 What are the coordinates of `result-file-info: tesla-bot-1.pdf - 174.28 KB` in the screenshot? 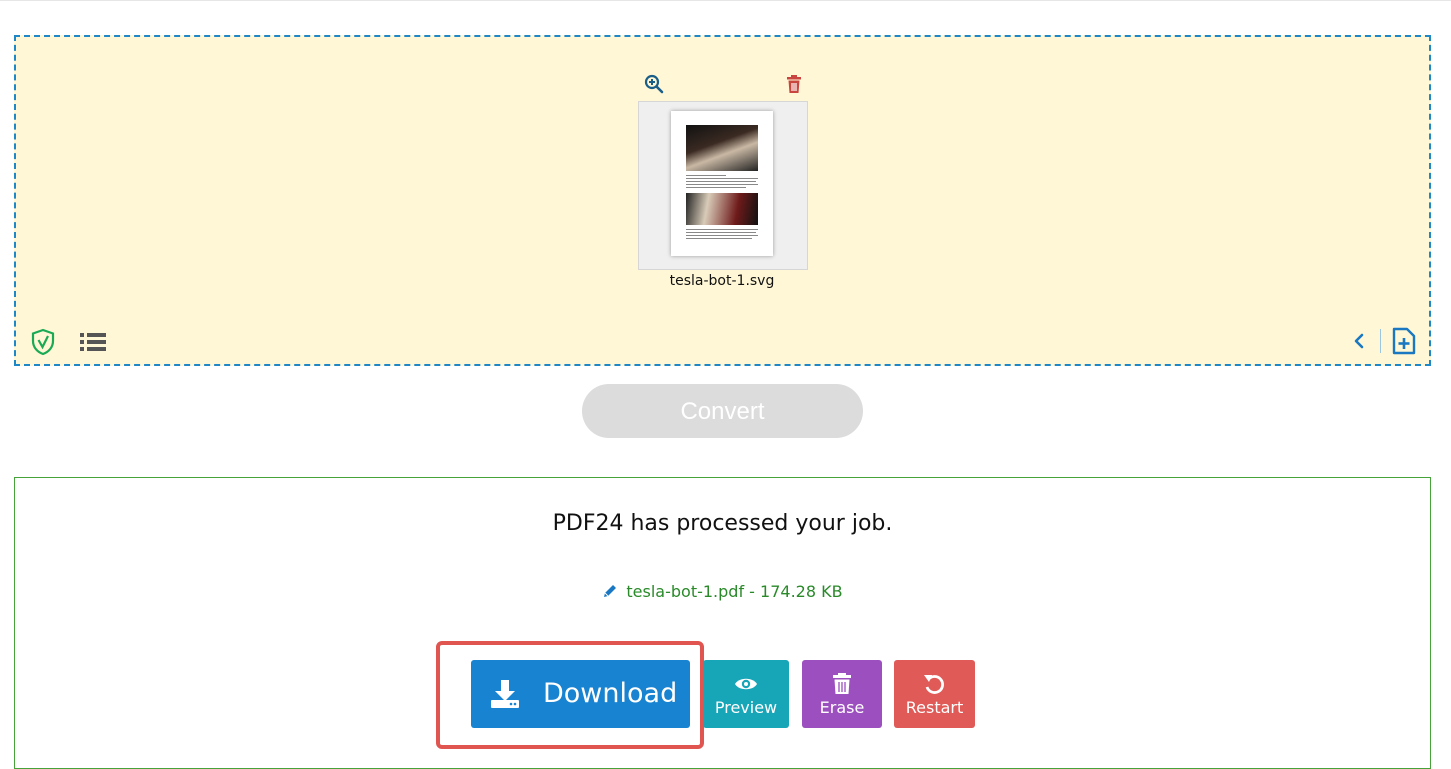 It's located at (722, 591).